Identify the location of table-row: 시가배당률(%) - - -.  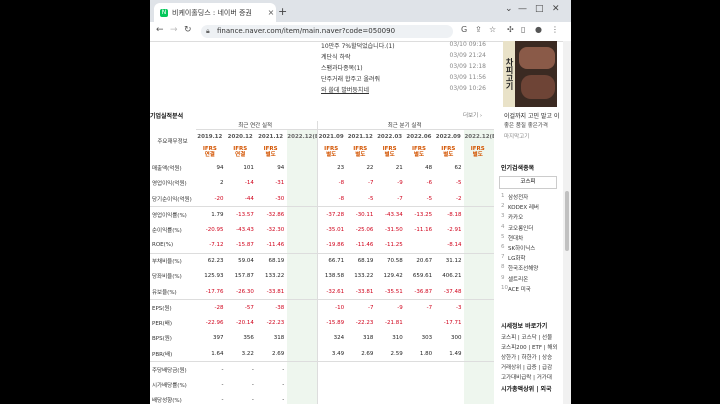
(322, 385).